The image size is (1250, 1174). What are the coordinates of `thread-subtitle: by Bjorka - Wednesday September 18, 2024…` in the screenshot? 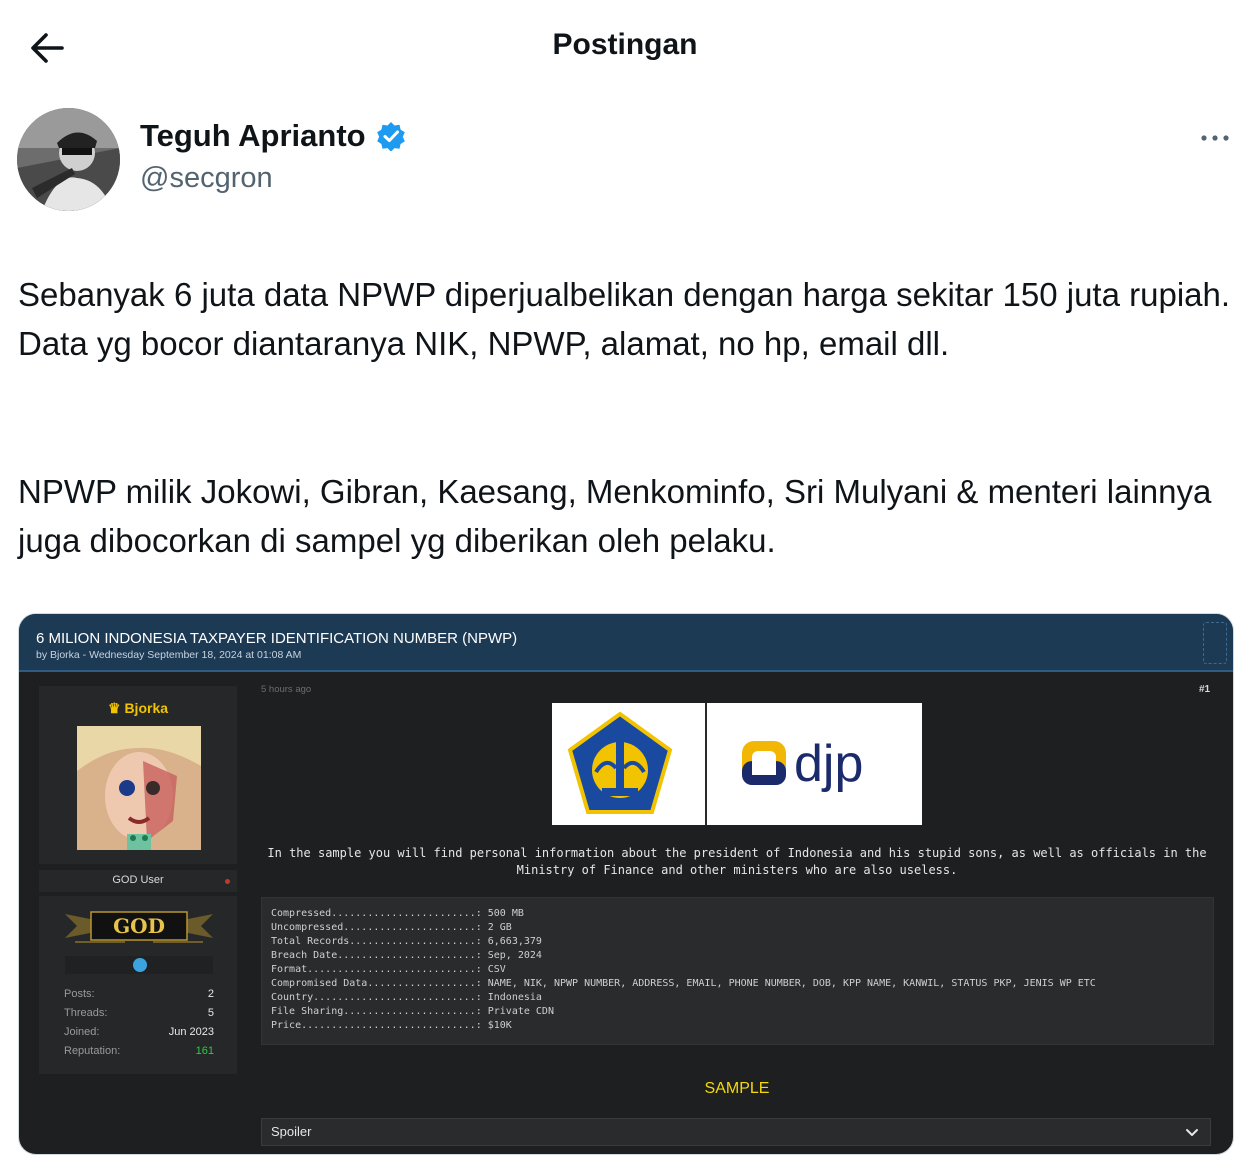 It's located at (169, 655).